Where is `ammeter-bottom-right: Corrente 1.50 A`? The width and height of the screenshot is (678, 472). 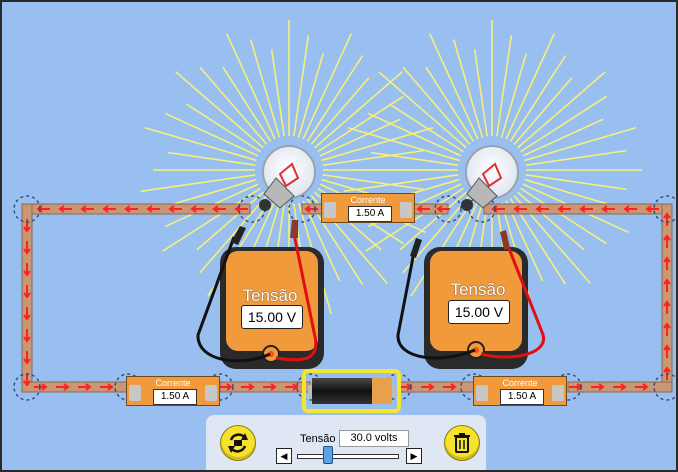 ammeter-bottom-right: Corrente 1.50 A is located at coordinates (520, 391).